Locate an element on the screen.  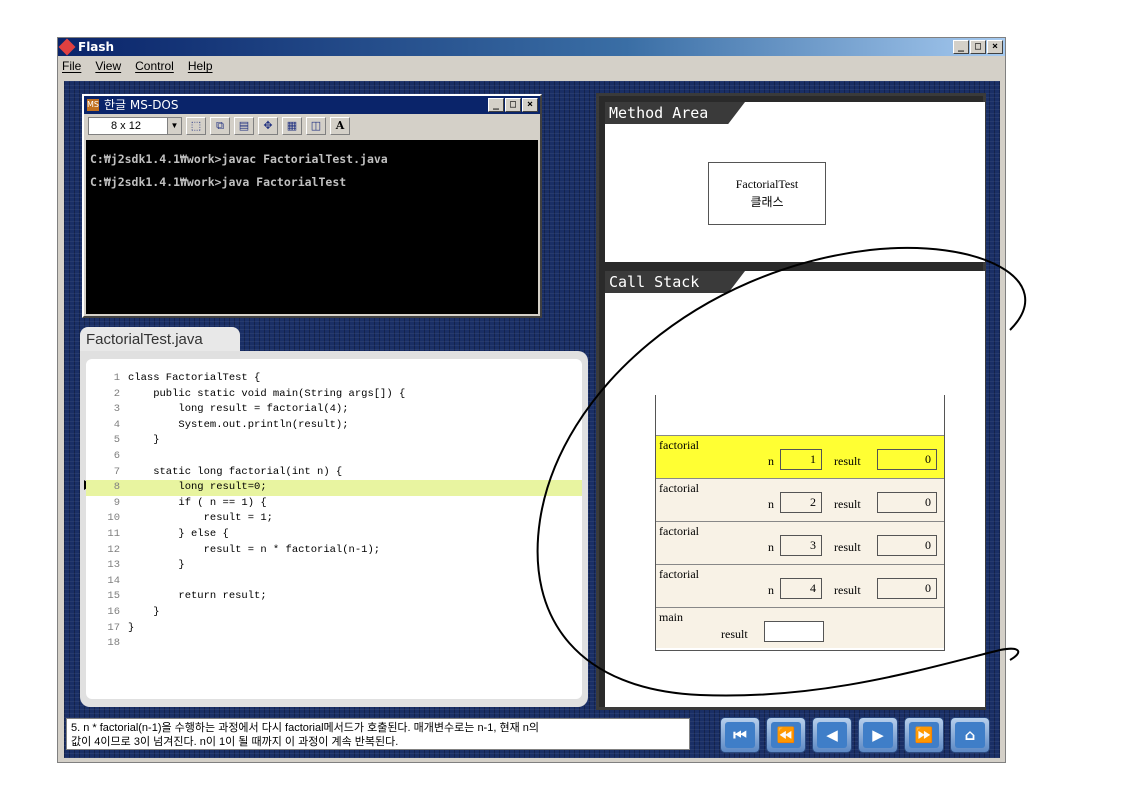
font-size-select: 8 x 12 ▼ is located at coordinates (135, 126).